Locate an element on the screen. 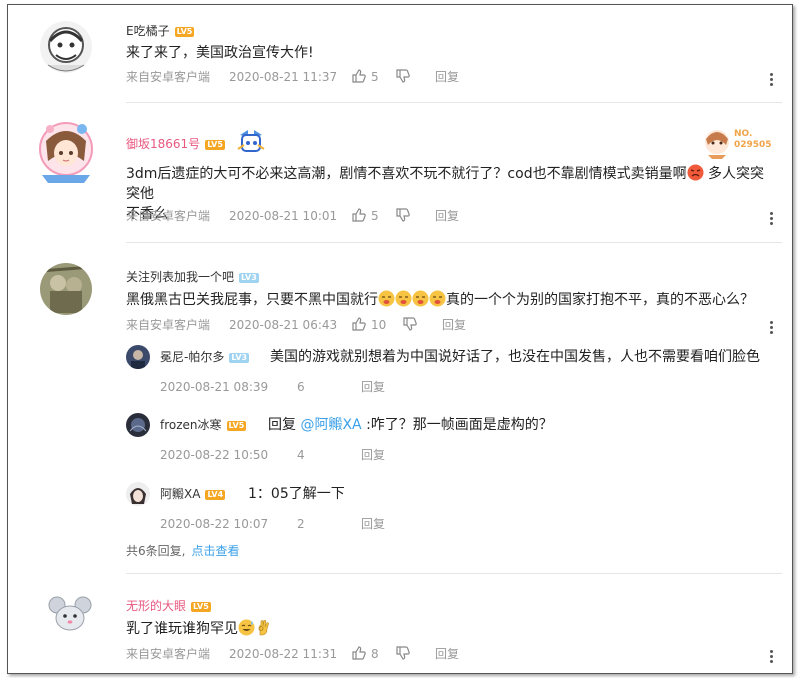 The width and height of the screenshot is (800, 678). timestamp: 2020-08-21 08:39 is located at coordinates (214, 387).